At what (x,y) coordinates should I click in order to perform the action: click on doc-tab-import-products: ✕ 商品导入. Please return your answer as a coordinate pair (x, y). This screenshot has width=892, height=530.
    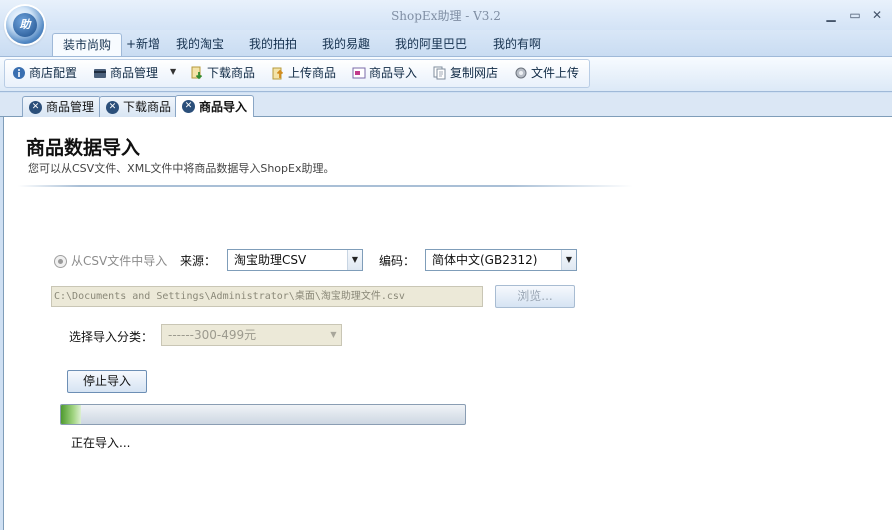
    Looking at the image, I should click on (215, 106).